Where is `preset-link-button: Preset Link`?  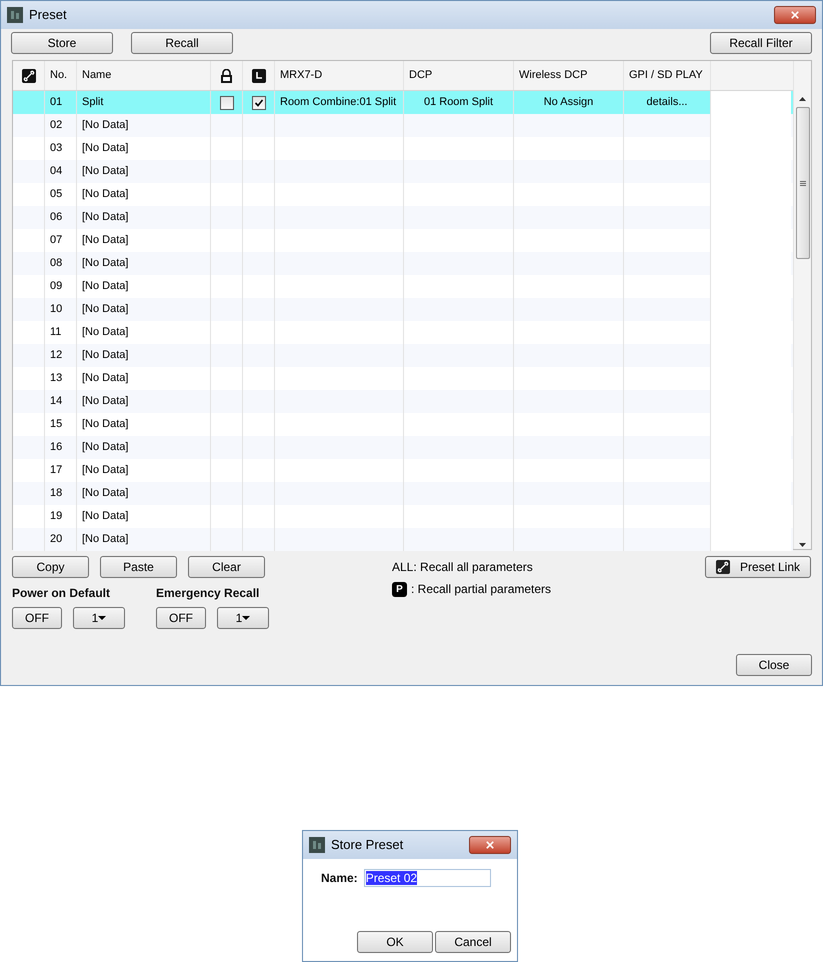
preset-link-button: Preset Link is located at coordinates (758, 567).